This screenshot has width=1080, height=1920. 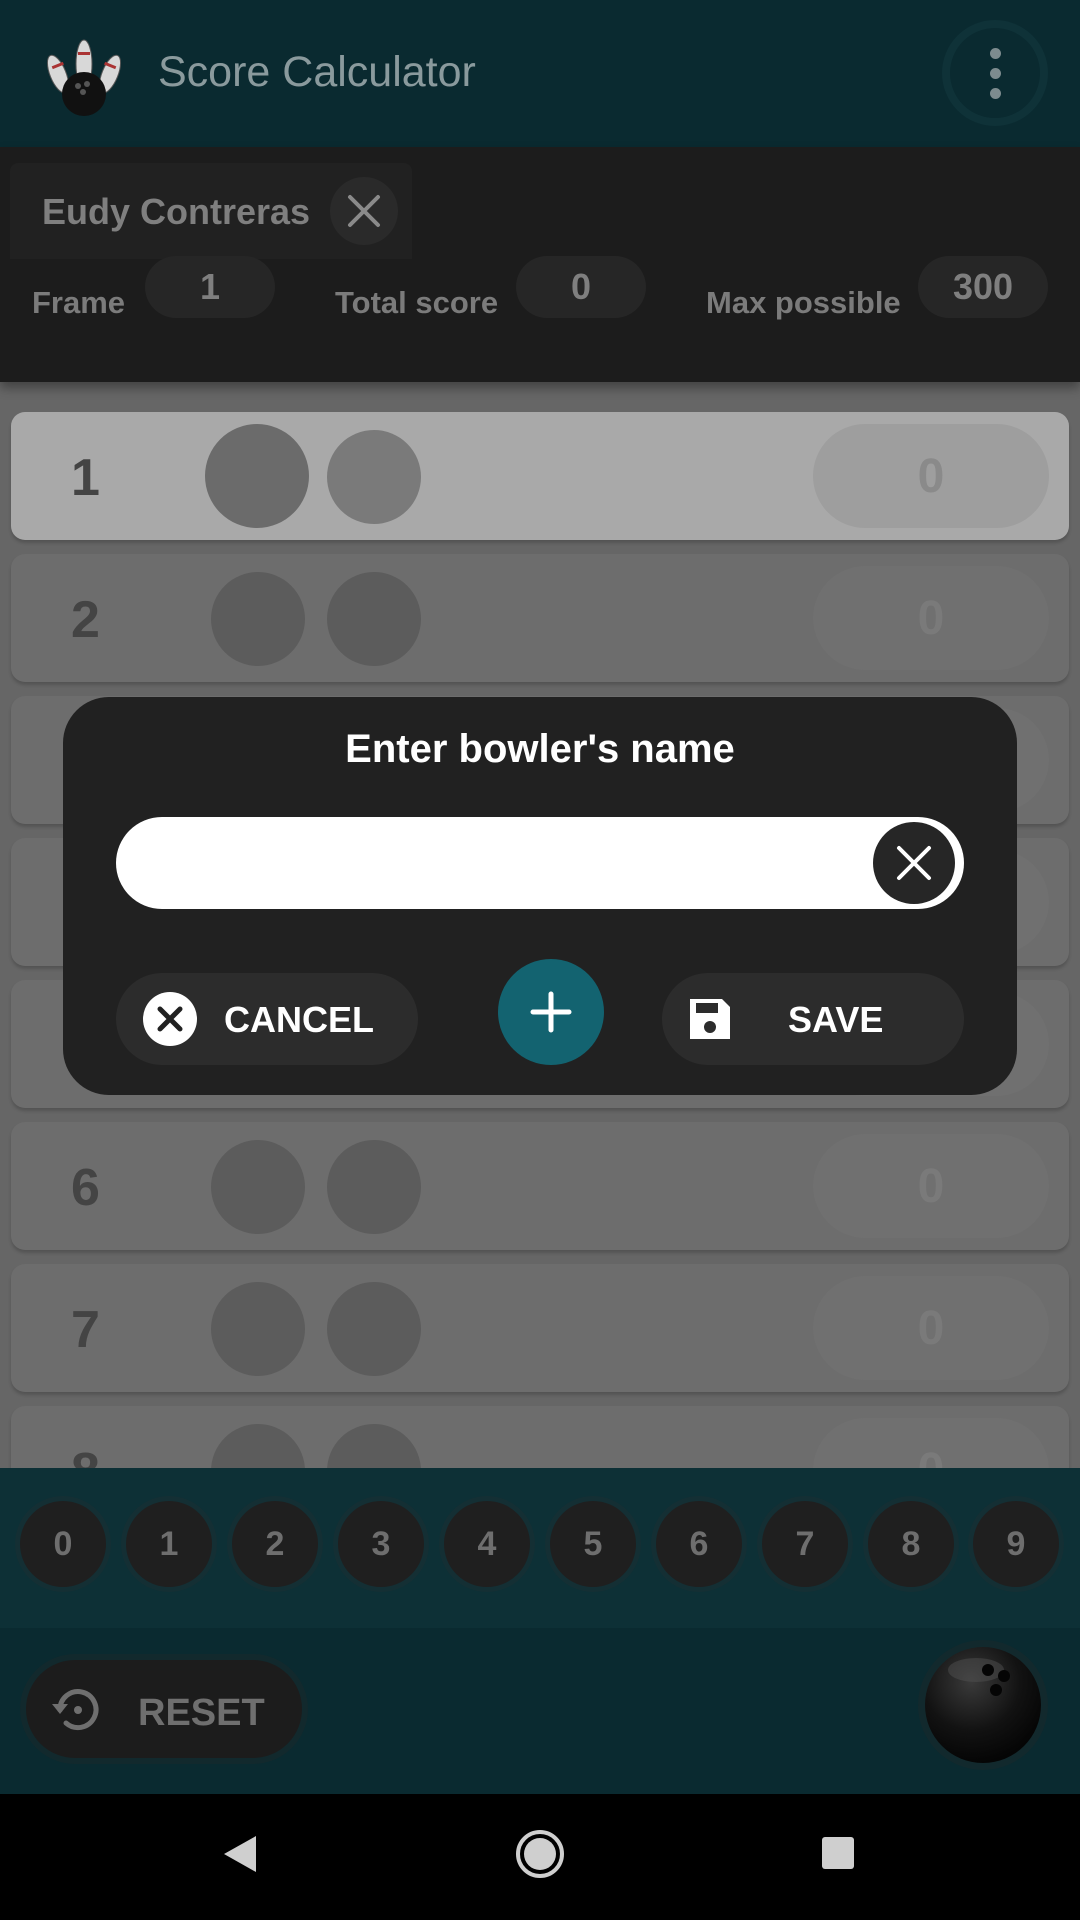 I want to click on pin-key-6: 6, so click(x=699, y=1544).